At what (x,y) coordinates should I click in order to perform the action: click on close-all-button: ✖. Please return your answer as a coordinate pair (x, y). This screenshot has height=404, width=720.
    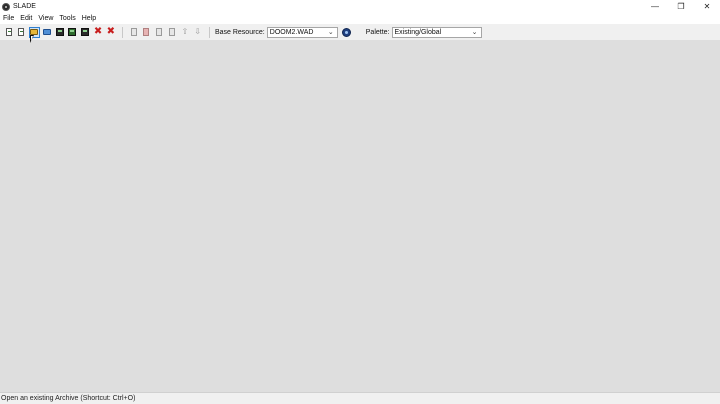
    Looking at the image, I should click on (110, 32).